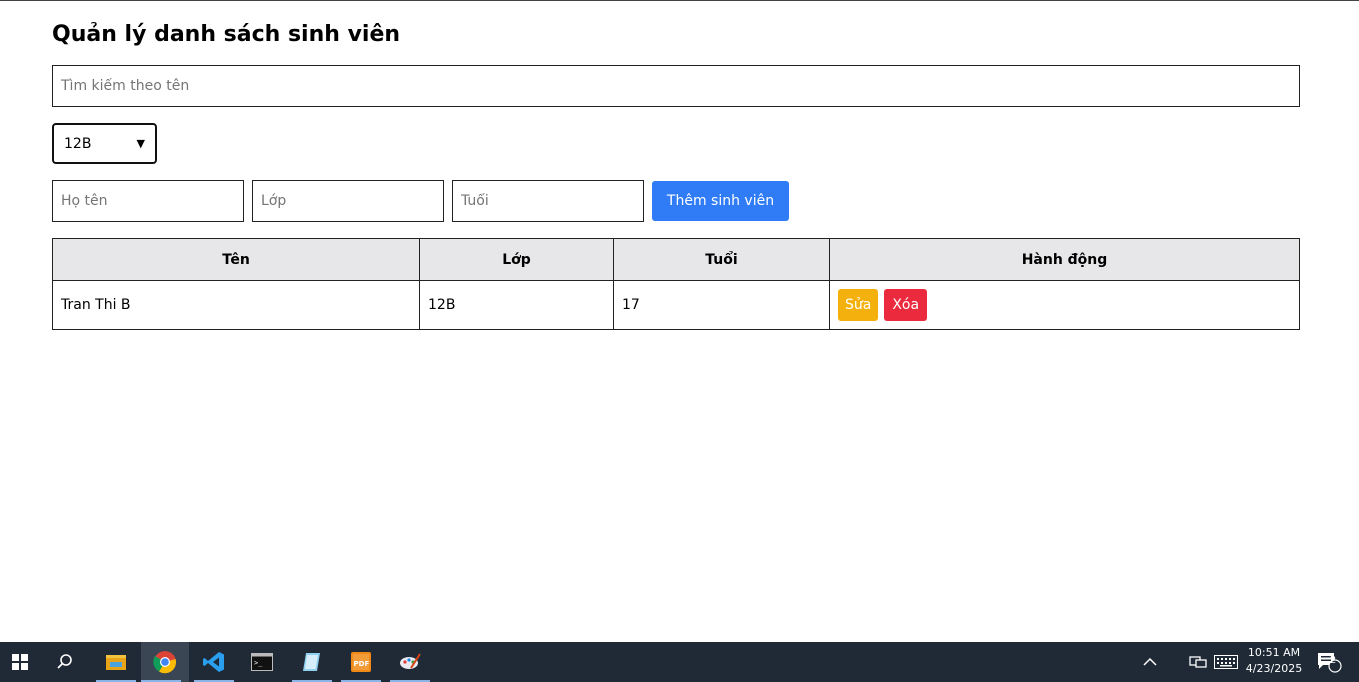  What do you see at coordinates (104, 143) in the screenshot?
I see `class-filter-select: 12B ▼` at bounding box center [104, 143].